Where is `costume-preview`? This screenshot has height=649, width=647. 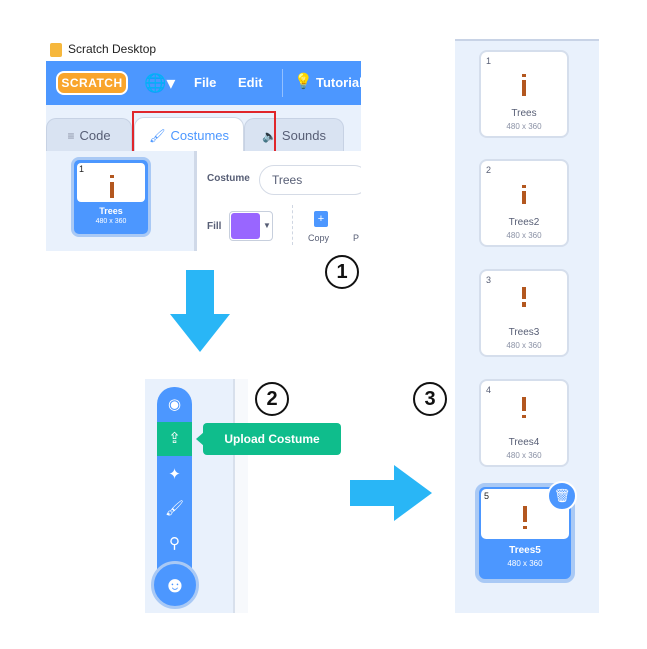 costume-preview is located at coordinates (111, 182).